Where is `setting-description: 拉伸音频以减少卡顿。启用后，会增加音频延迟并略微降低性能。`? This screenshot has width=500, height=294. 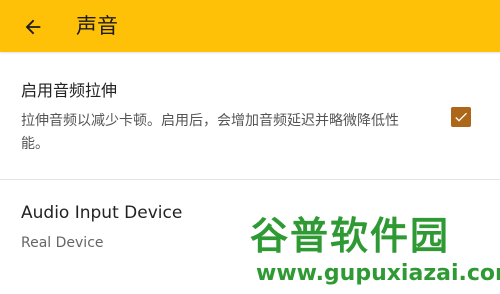
setting-description: 拉伸音频以减少卡顿。启用后，会增加音频延迟并略微降低性能。 is located at coordinates (210, 132).